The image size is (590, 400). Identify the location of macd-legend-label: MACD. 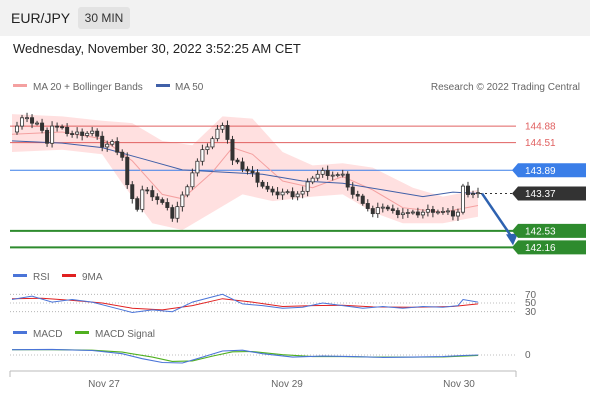
(47, 334).